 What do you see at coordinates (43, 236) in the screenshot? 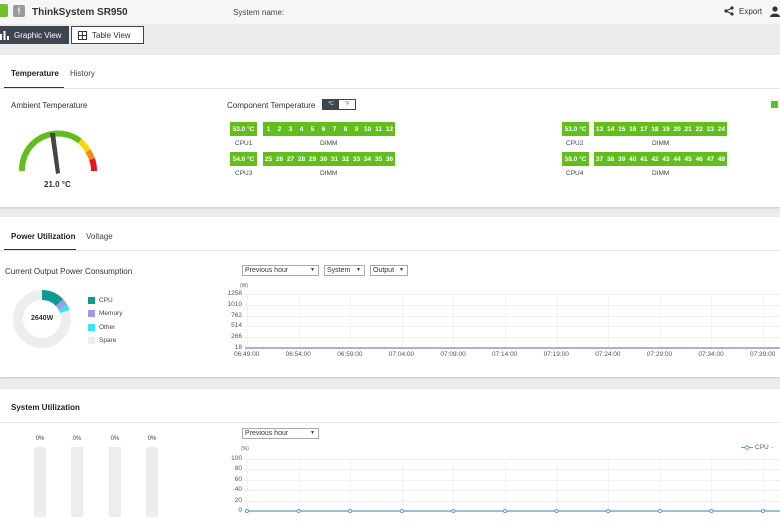
I see `tab-power-utilization: Power Utilization` at bounding box center [43, 236].